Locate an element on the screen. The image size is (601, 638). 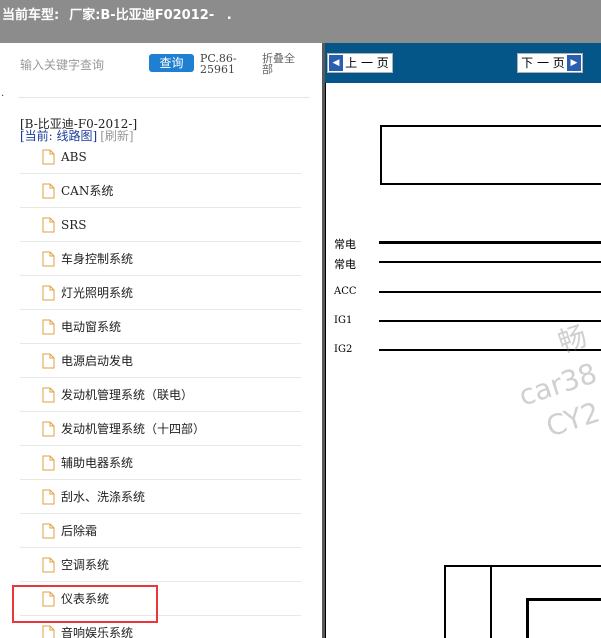
next-page-button: 下 一 页 ▶ is located at coordinates (550, 63).